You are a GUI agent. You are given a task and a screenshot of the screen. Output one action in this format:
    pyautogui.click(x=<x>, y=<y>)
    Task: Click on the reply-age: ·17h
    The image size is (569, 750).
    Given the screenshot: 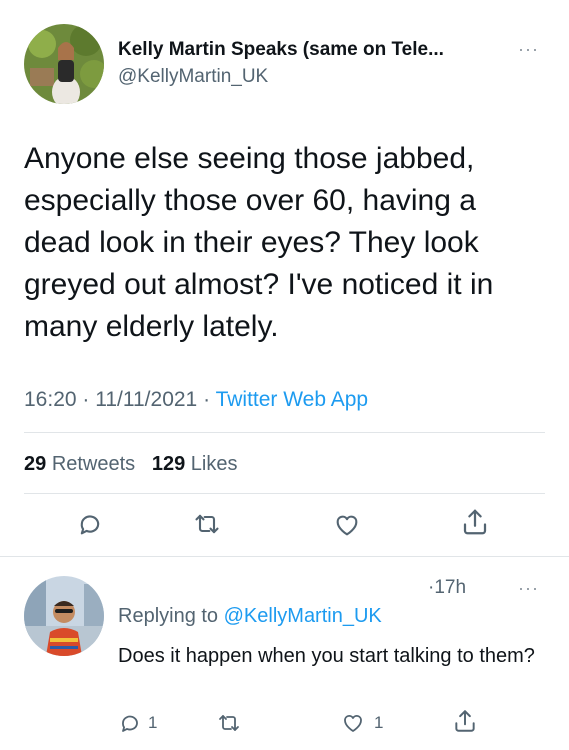 What is the action you would take?
    pyautogui.click(x=447, y=588)
    